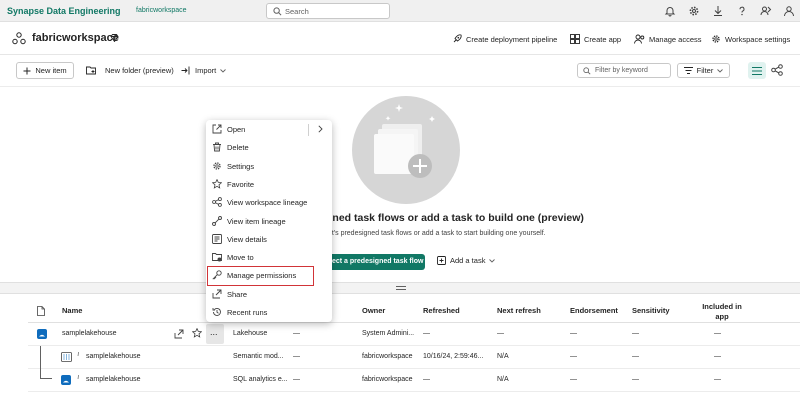 This screenshot has width=800, height=408. What do you see at coordinates (256, 221) in the screenshot?
I see `menu-item-label: View item lineage` at bounding box center [256, 221].